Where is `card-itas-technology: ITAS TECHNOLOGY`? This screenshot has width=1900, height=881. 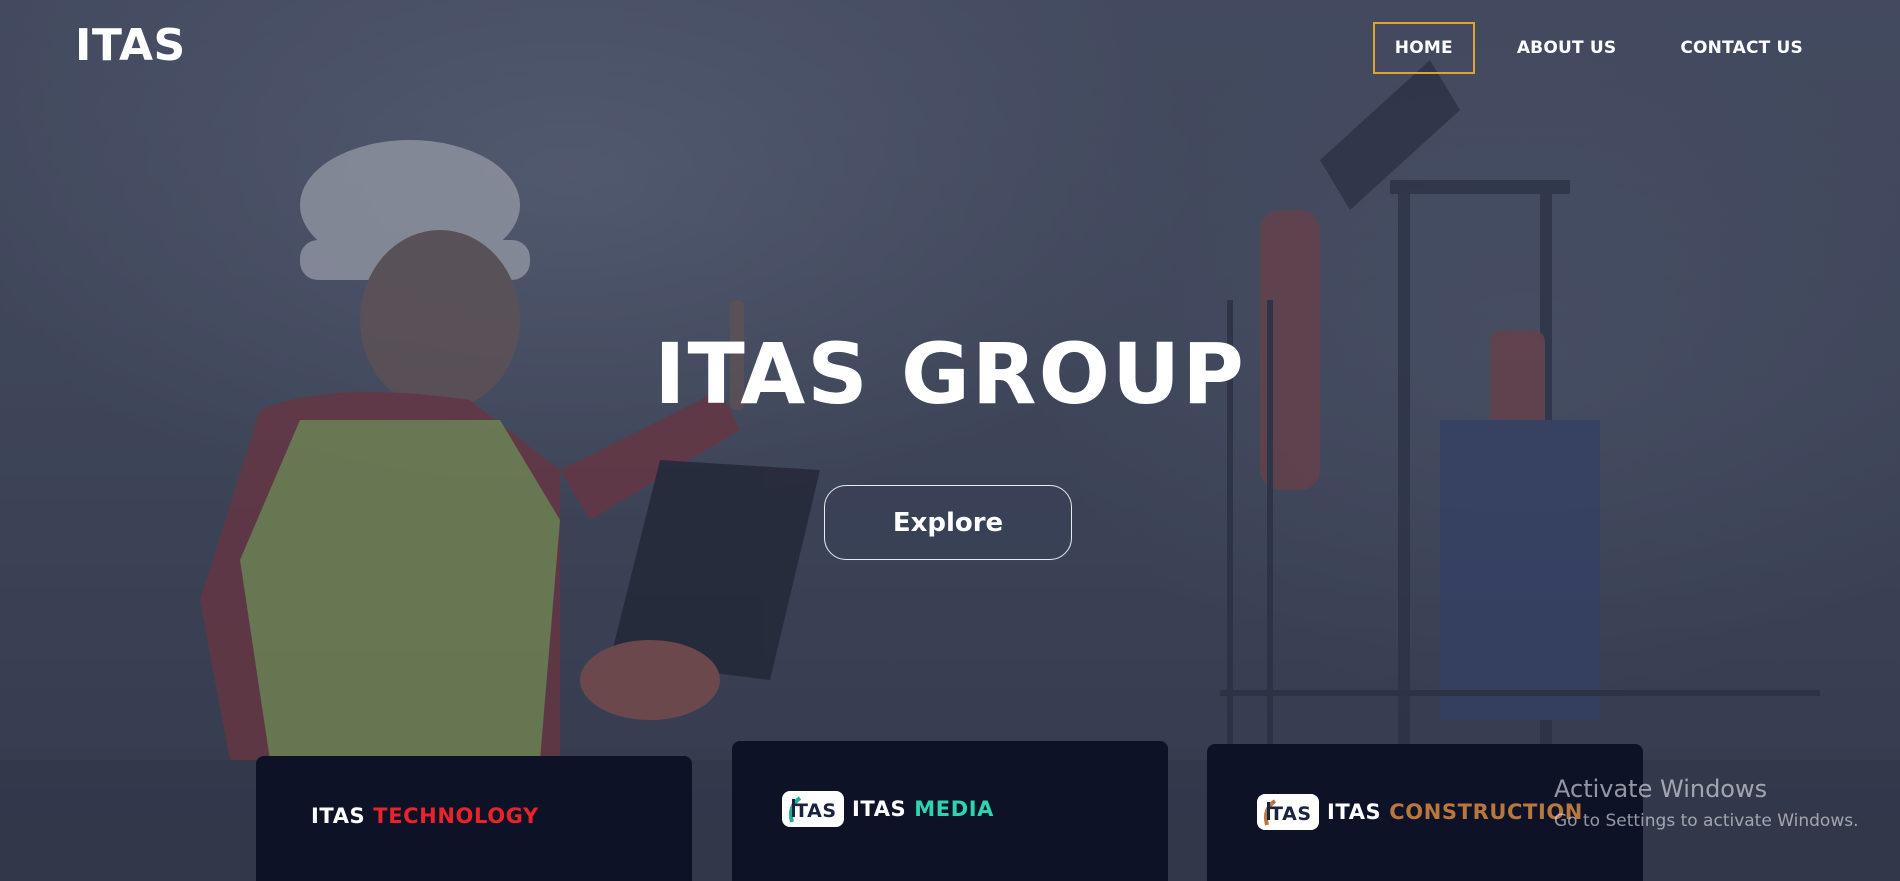 card-itas-technology: ITAS TECHNOLOGY is located at coordinates (474, 818).